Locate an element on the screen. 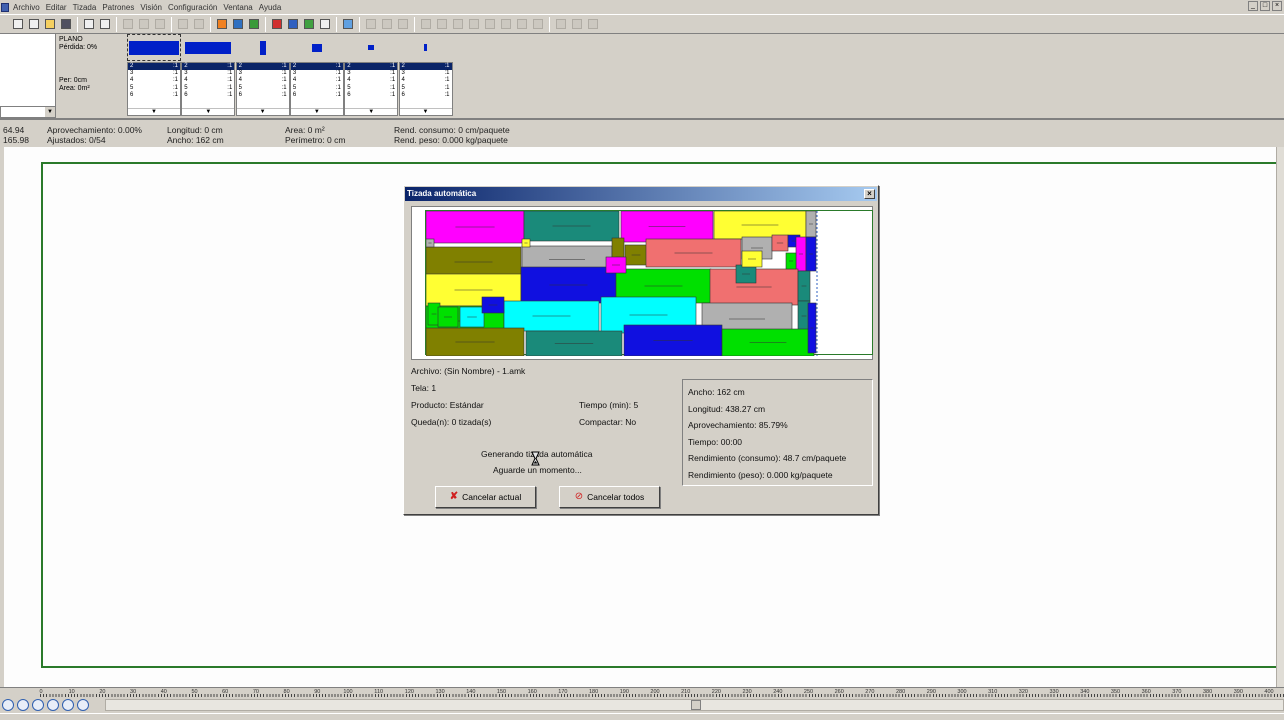 The width and height of the screenshot is (1284, 720). edit-button is located at coordinates (89, 24).